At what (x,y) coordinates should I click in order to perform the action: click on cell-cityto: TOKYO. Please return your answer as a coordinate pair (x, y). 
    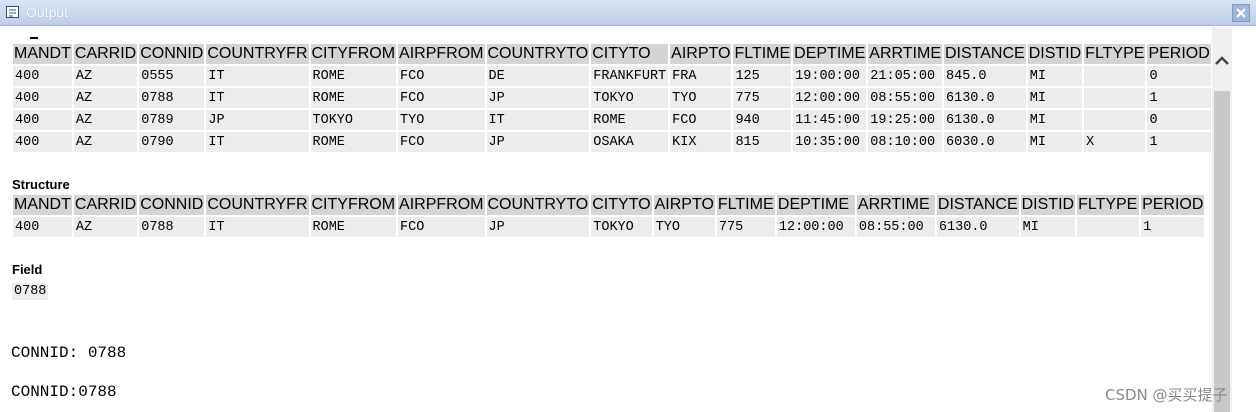
    Looking at the image, I should click on (630, 98).